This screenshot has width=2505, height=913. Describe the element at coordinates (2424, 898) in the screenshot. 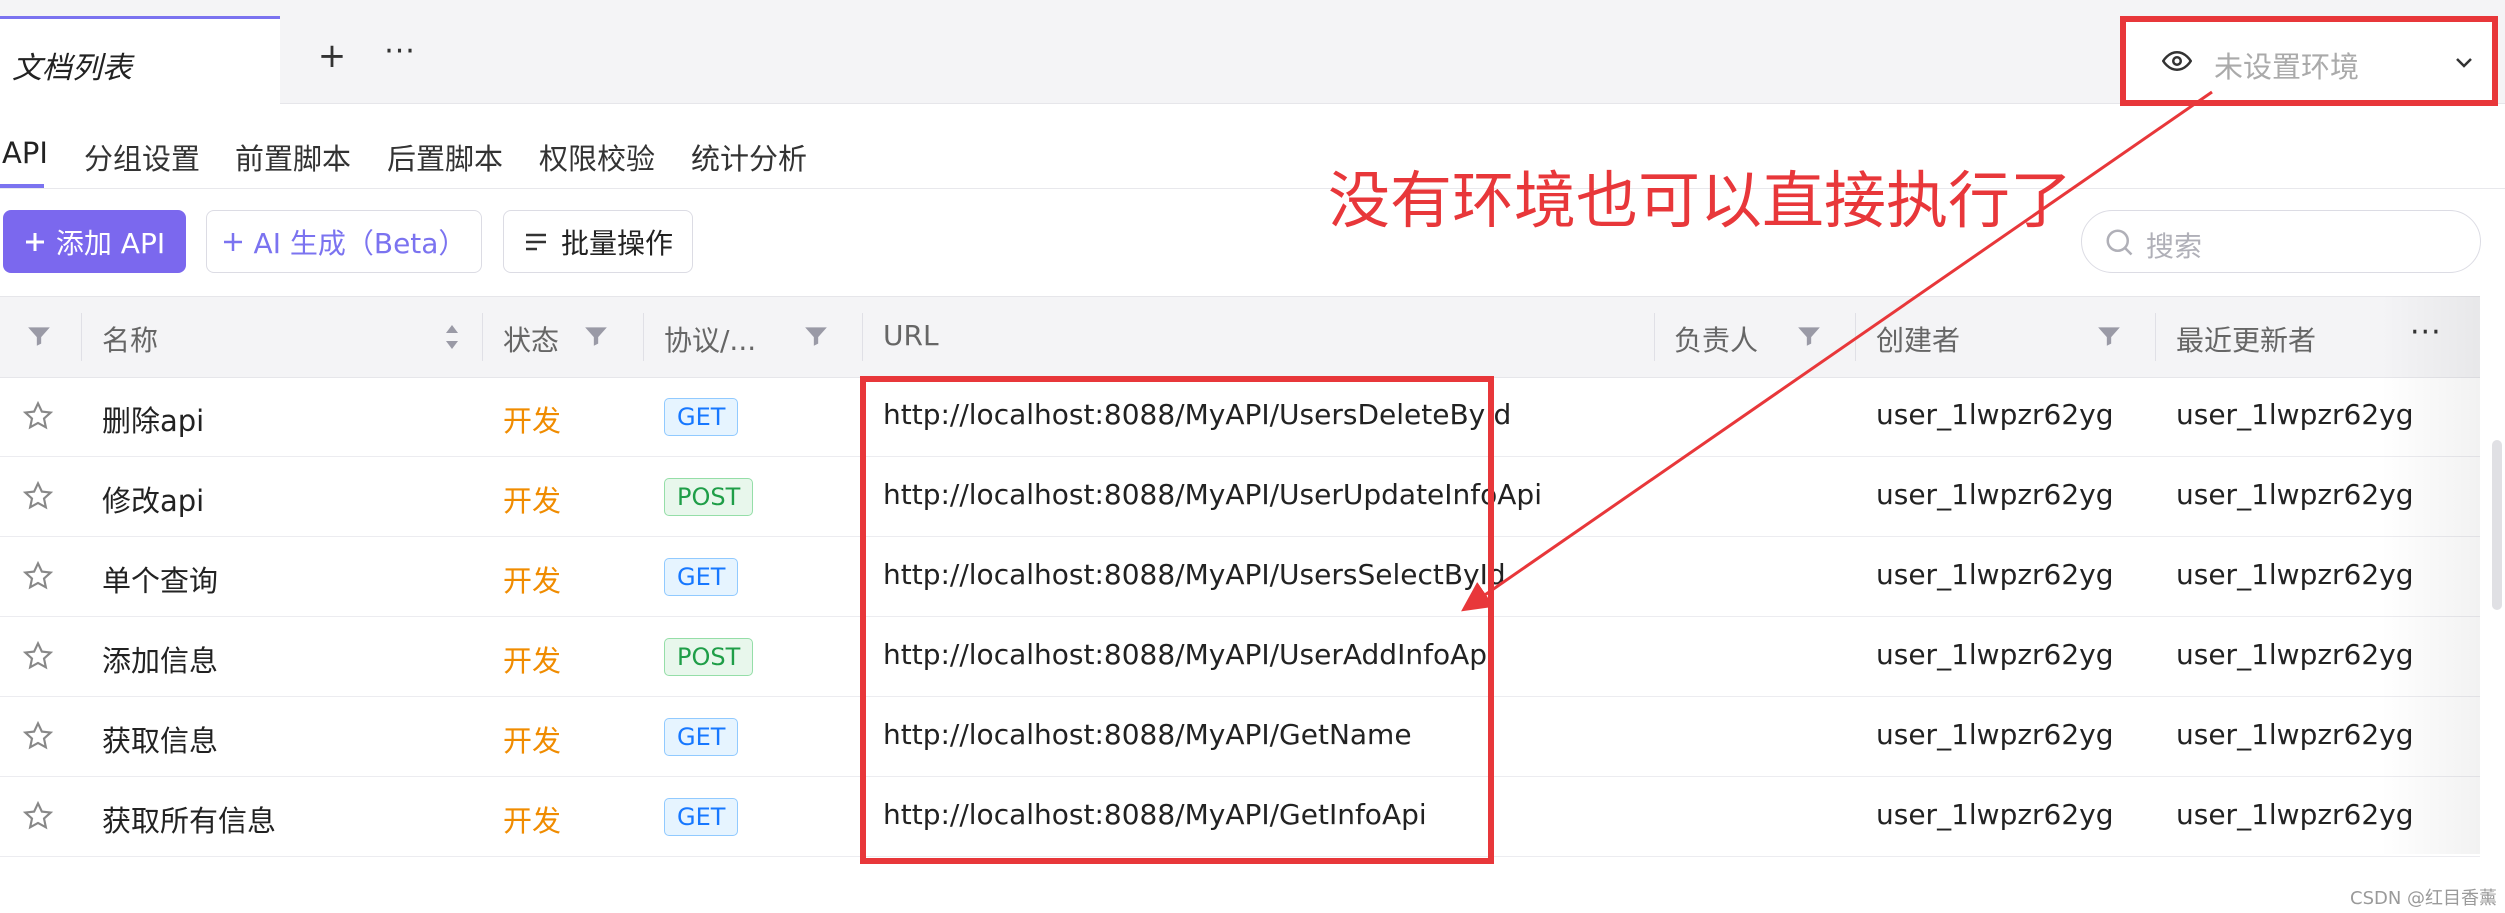

I see `watermark: CSDN @红目香薰` at that location.